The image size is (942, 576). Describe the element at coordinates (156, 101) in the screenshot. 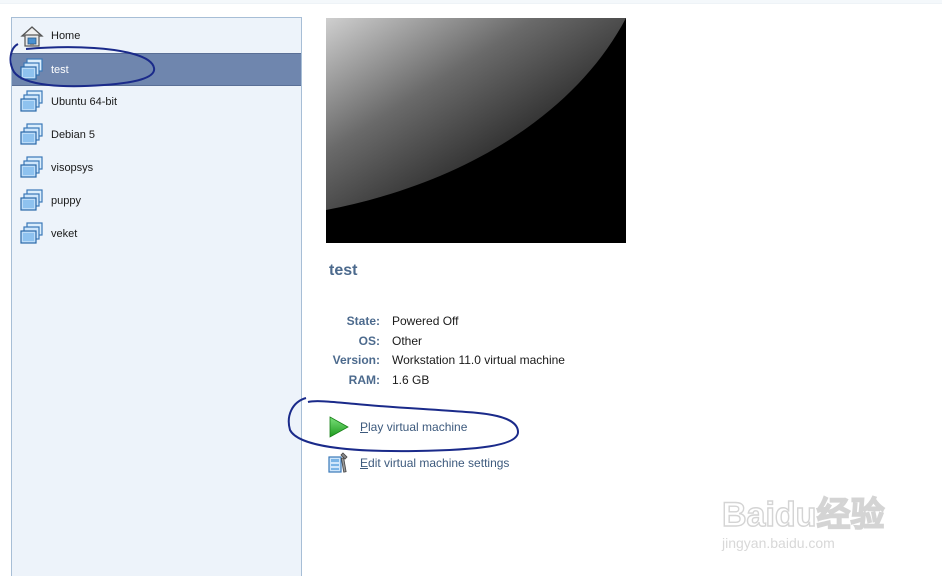

I see `sidebar-item-ubuntu: Ubuntu 64-bit` at that location.